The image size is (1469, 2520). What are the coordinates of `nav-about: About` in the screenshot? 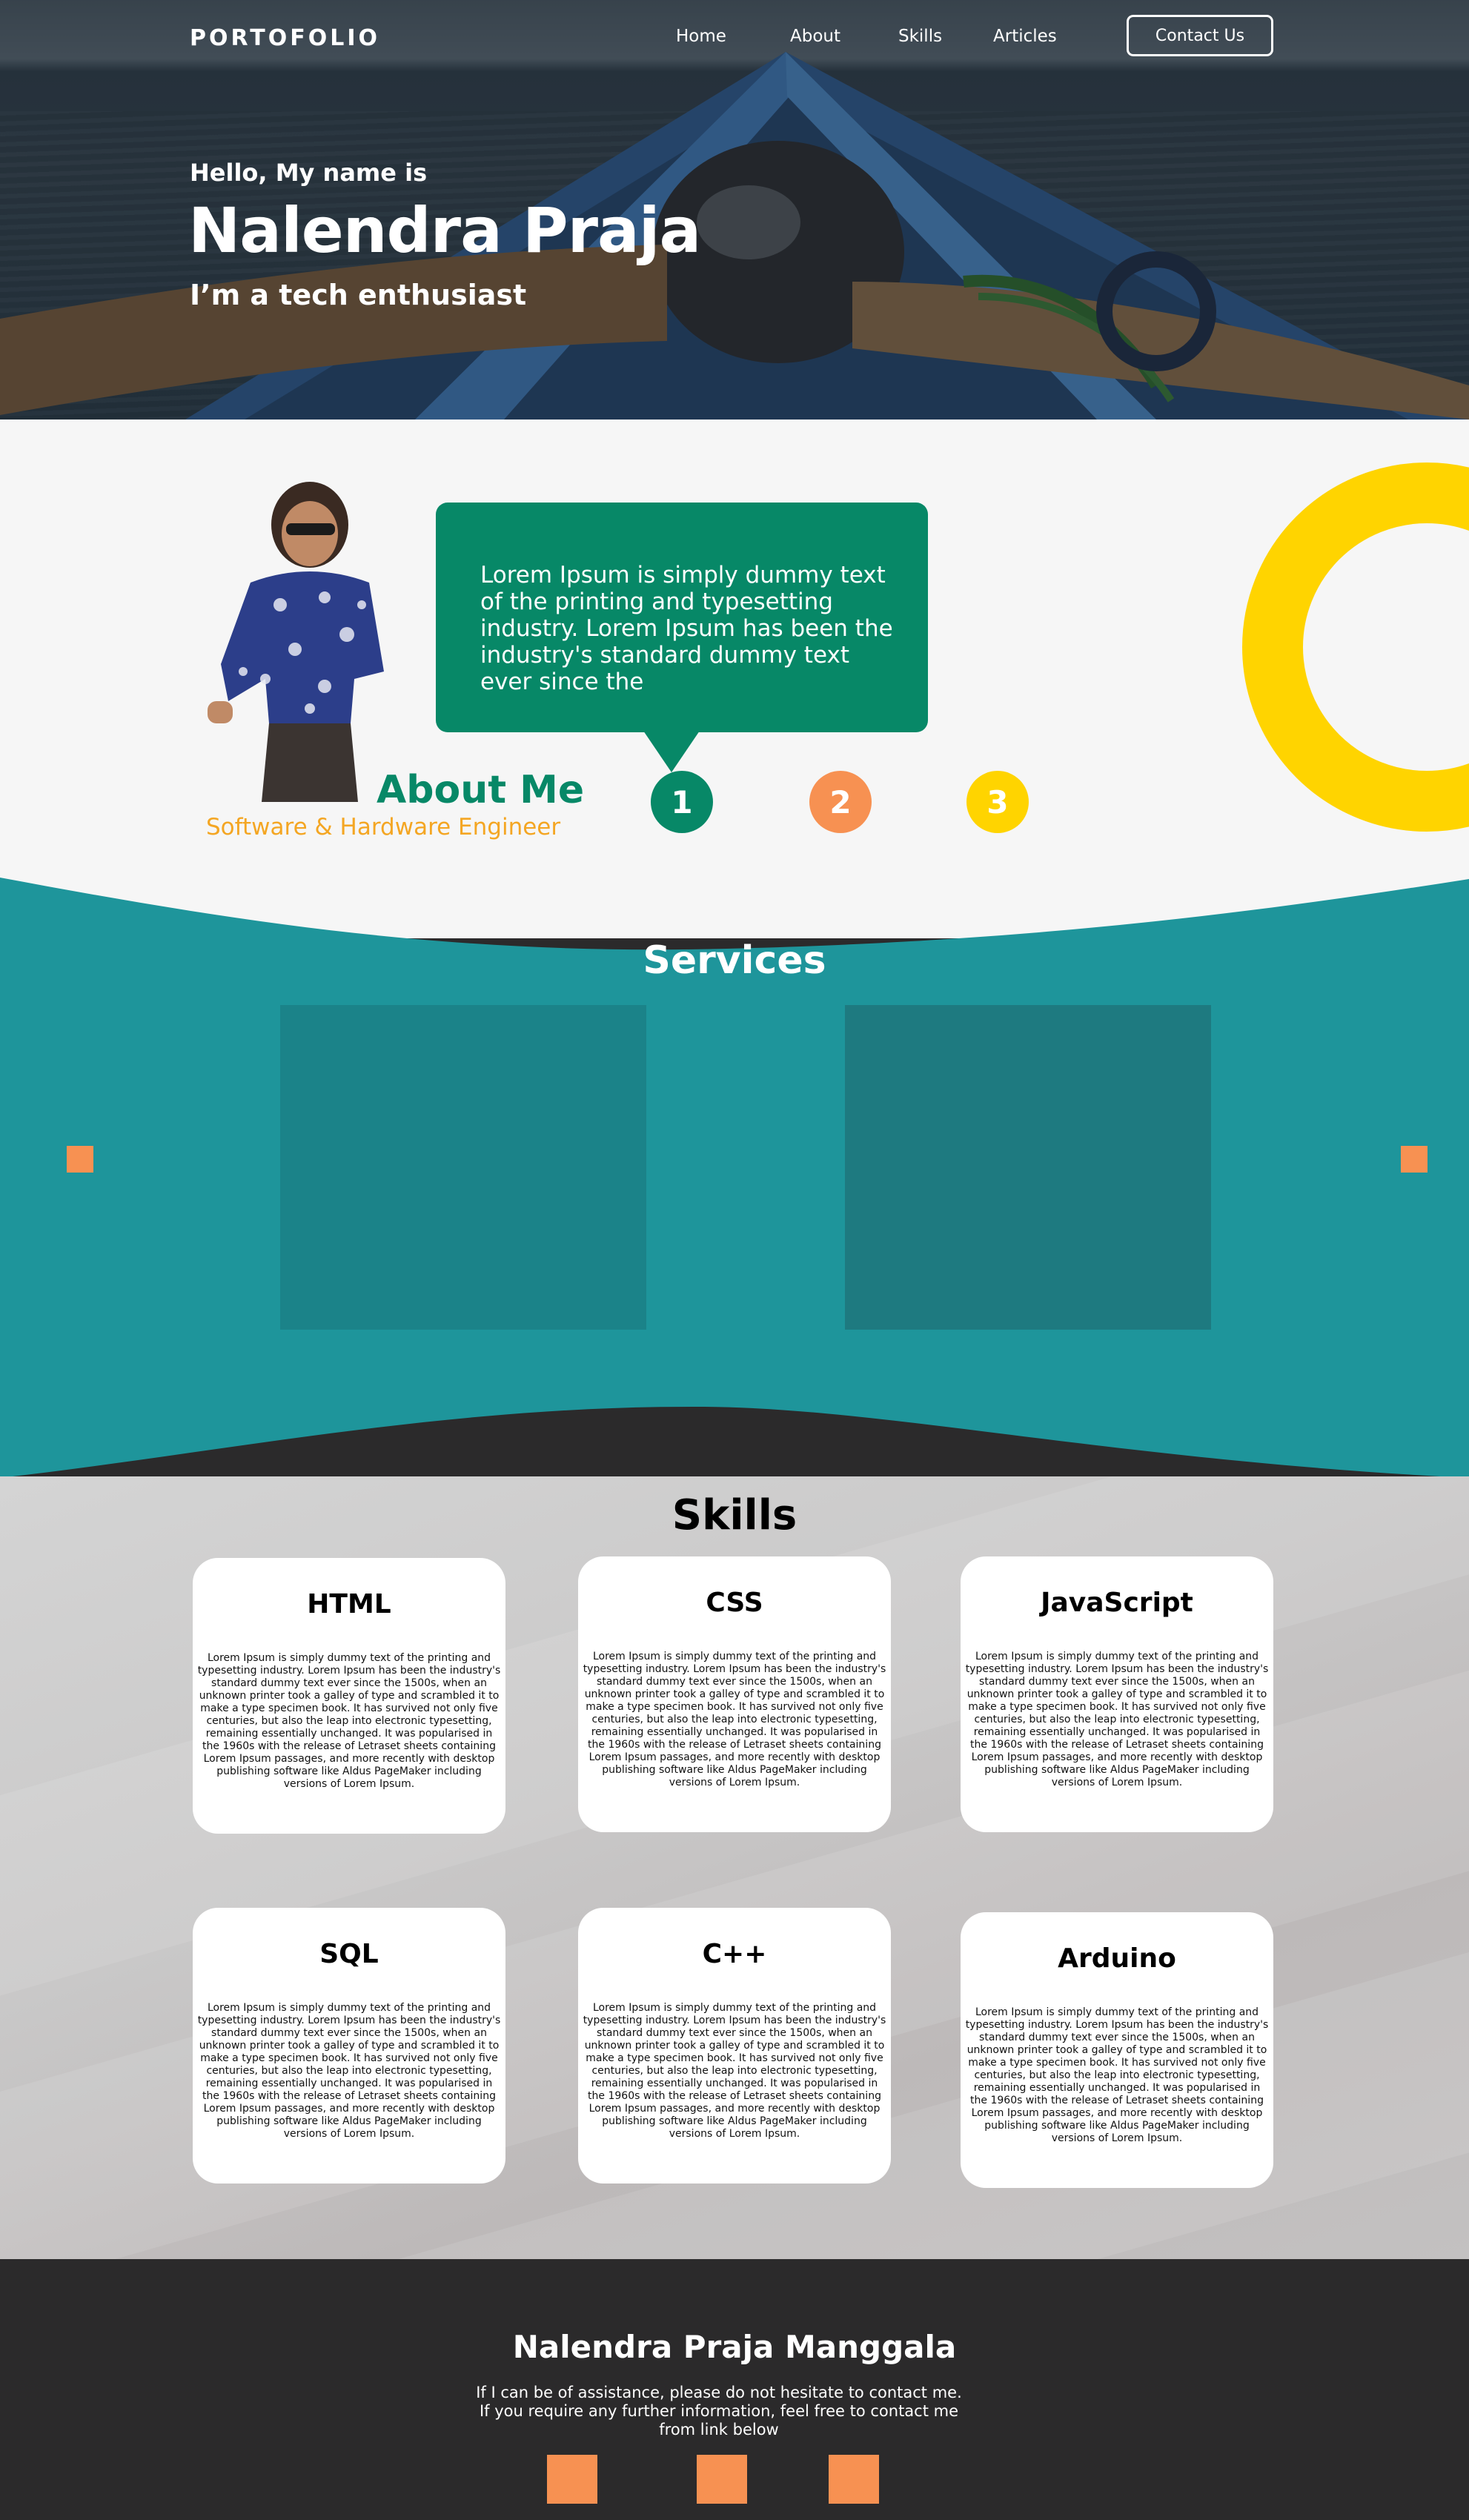 It's located at (815, 36).